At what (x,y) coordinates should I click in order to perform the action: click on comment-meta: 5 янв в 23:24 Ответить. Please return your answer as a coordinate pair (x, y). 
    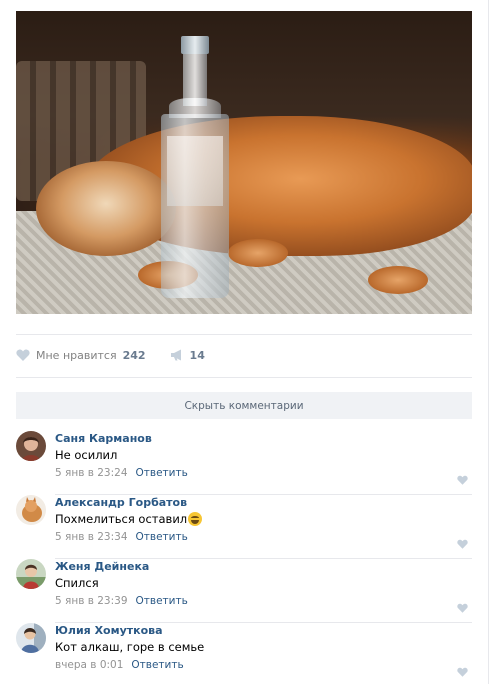
    Looking at the image, I should click on (121, 473).